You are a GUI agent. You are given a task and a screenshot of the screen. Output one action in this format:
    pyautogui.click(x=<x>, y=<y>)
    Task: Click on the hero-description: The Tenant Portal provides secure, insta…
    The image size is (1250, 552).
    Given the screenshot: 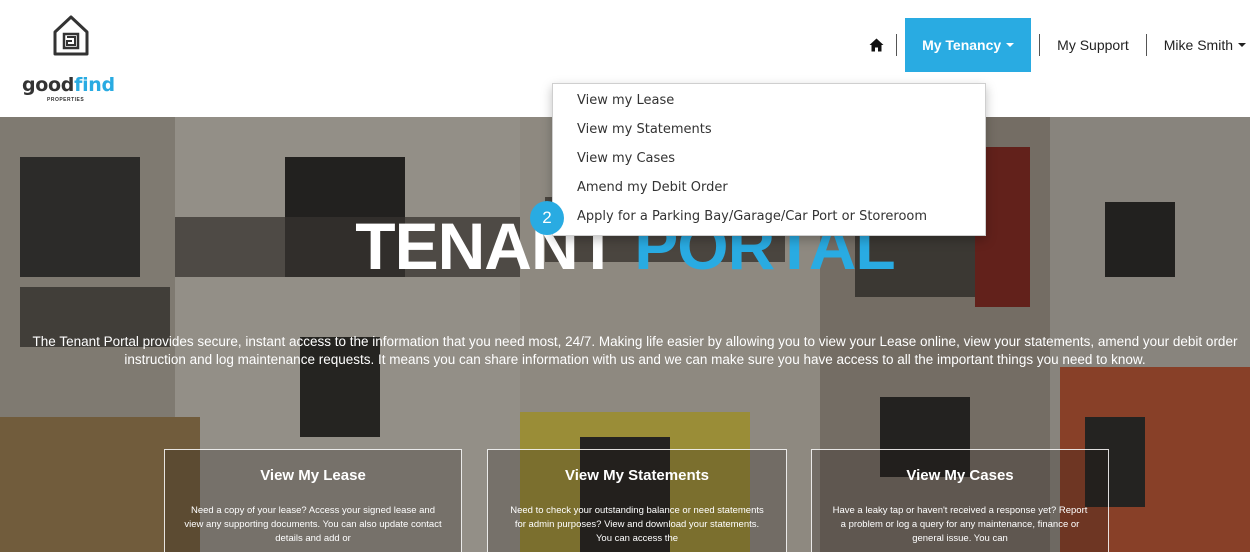 What is the action you would take?
    pyautogui.click(x=635, y=350)
    